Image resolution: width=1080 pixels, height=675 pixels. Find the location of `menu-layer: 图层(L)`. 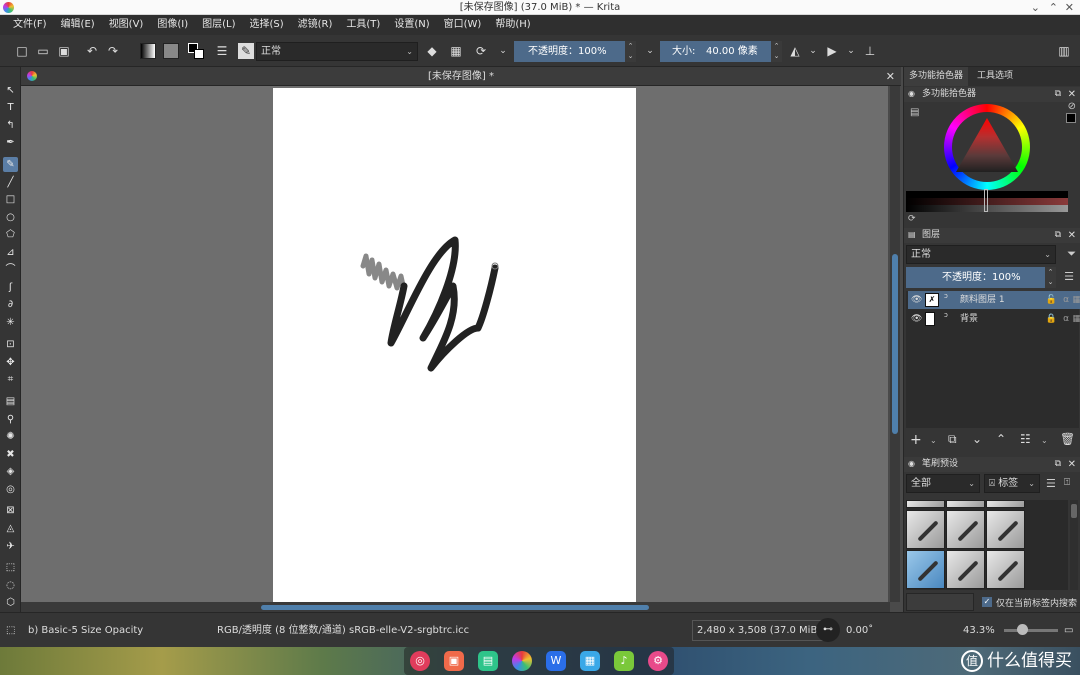

menu-layer: 图层(L) is located at coordinates (218, 25).